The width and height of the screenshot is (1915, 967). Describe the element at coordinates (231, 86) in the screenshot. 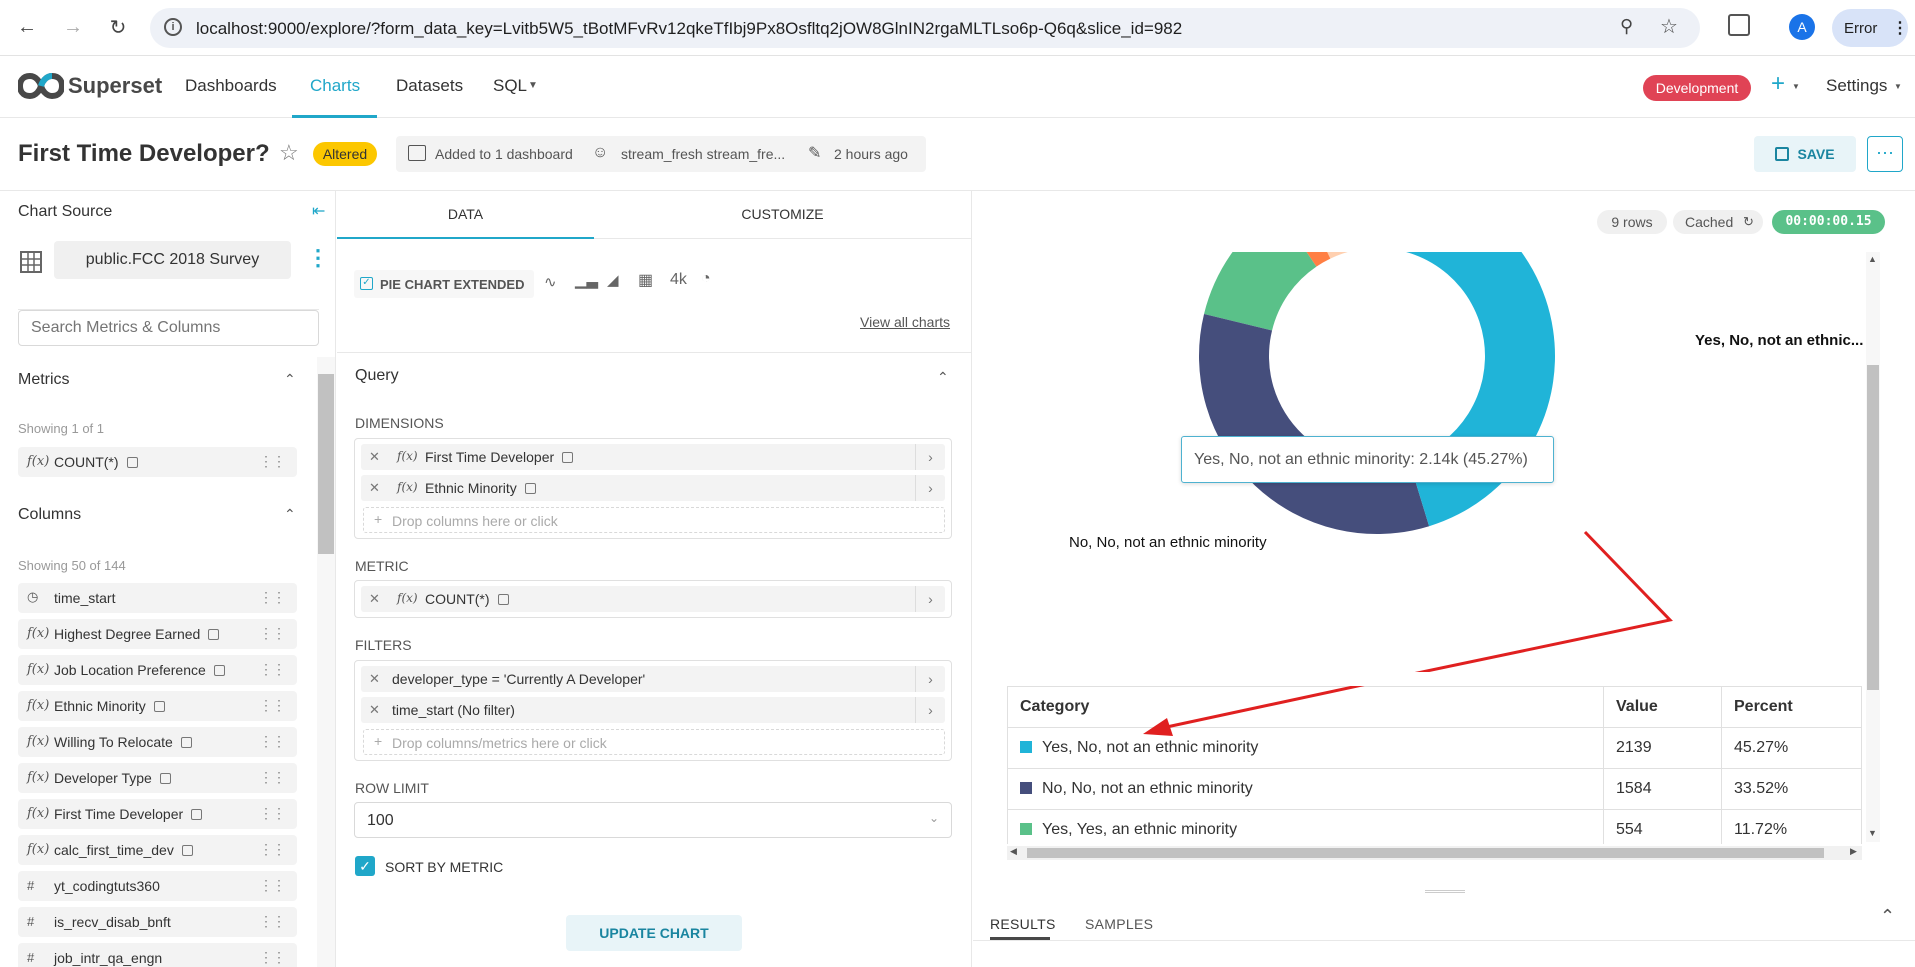

I see `nav-dashboards: Dashboards` at that location.